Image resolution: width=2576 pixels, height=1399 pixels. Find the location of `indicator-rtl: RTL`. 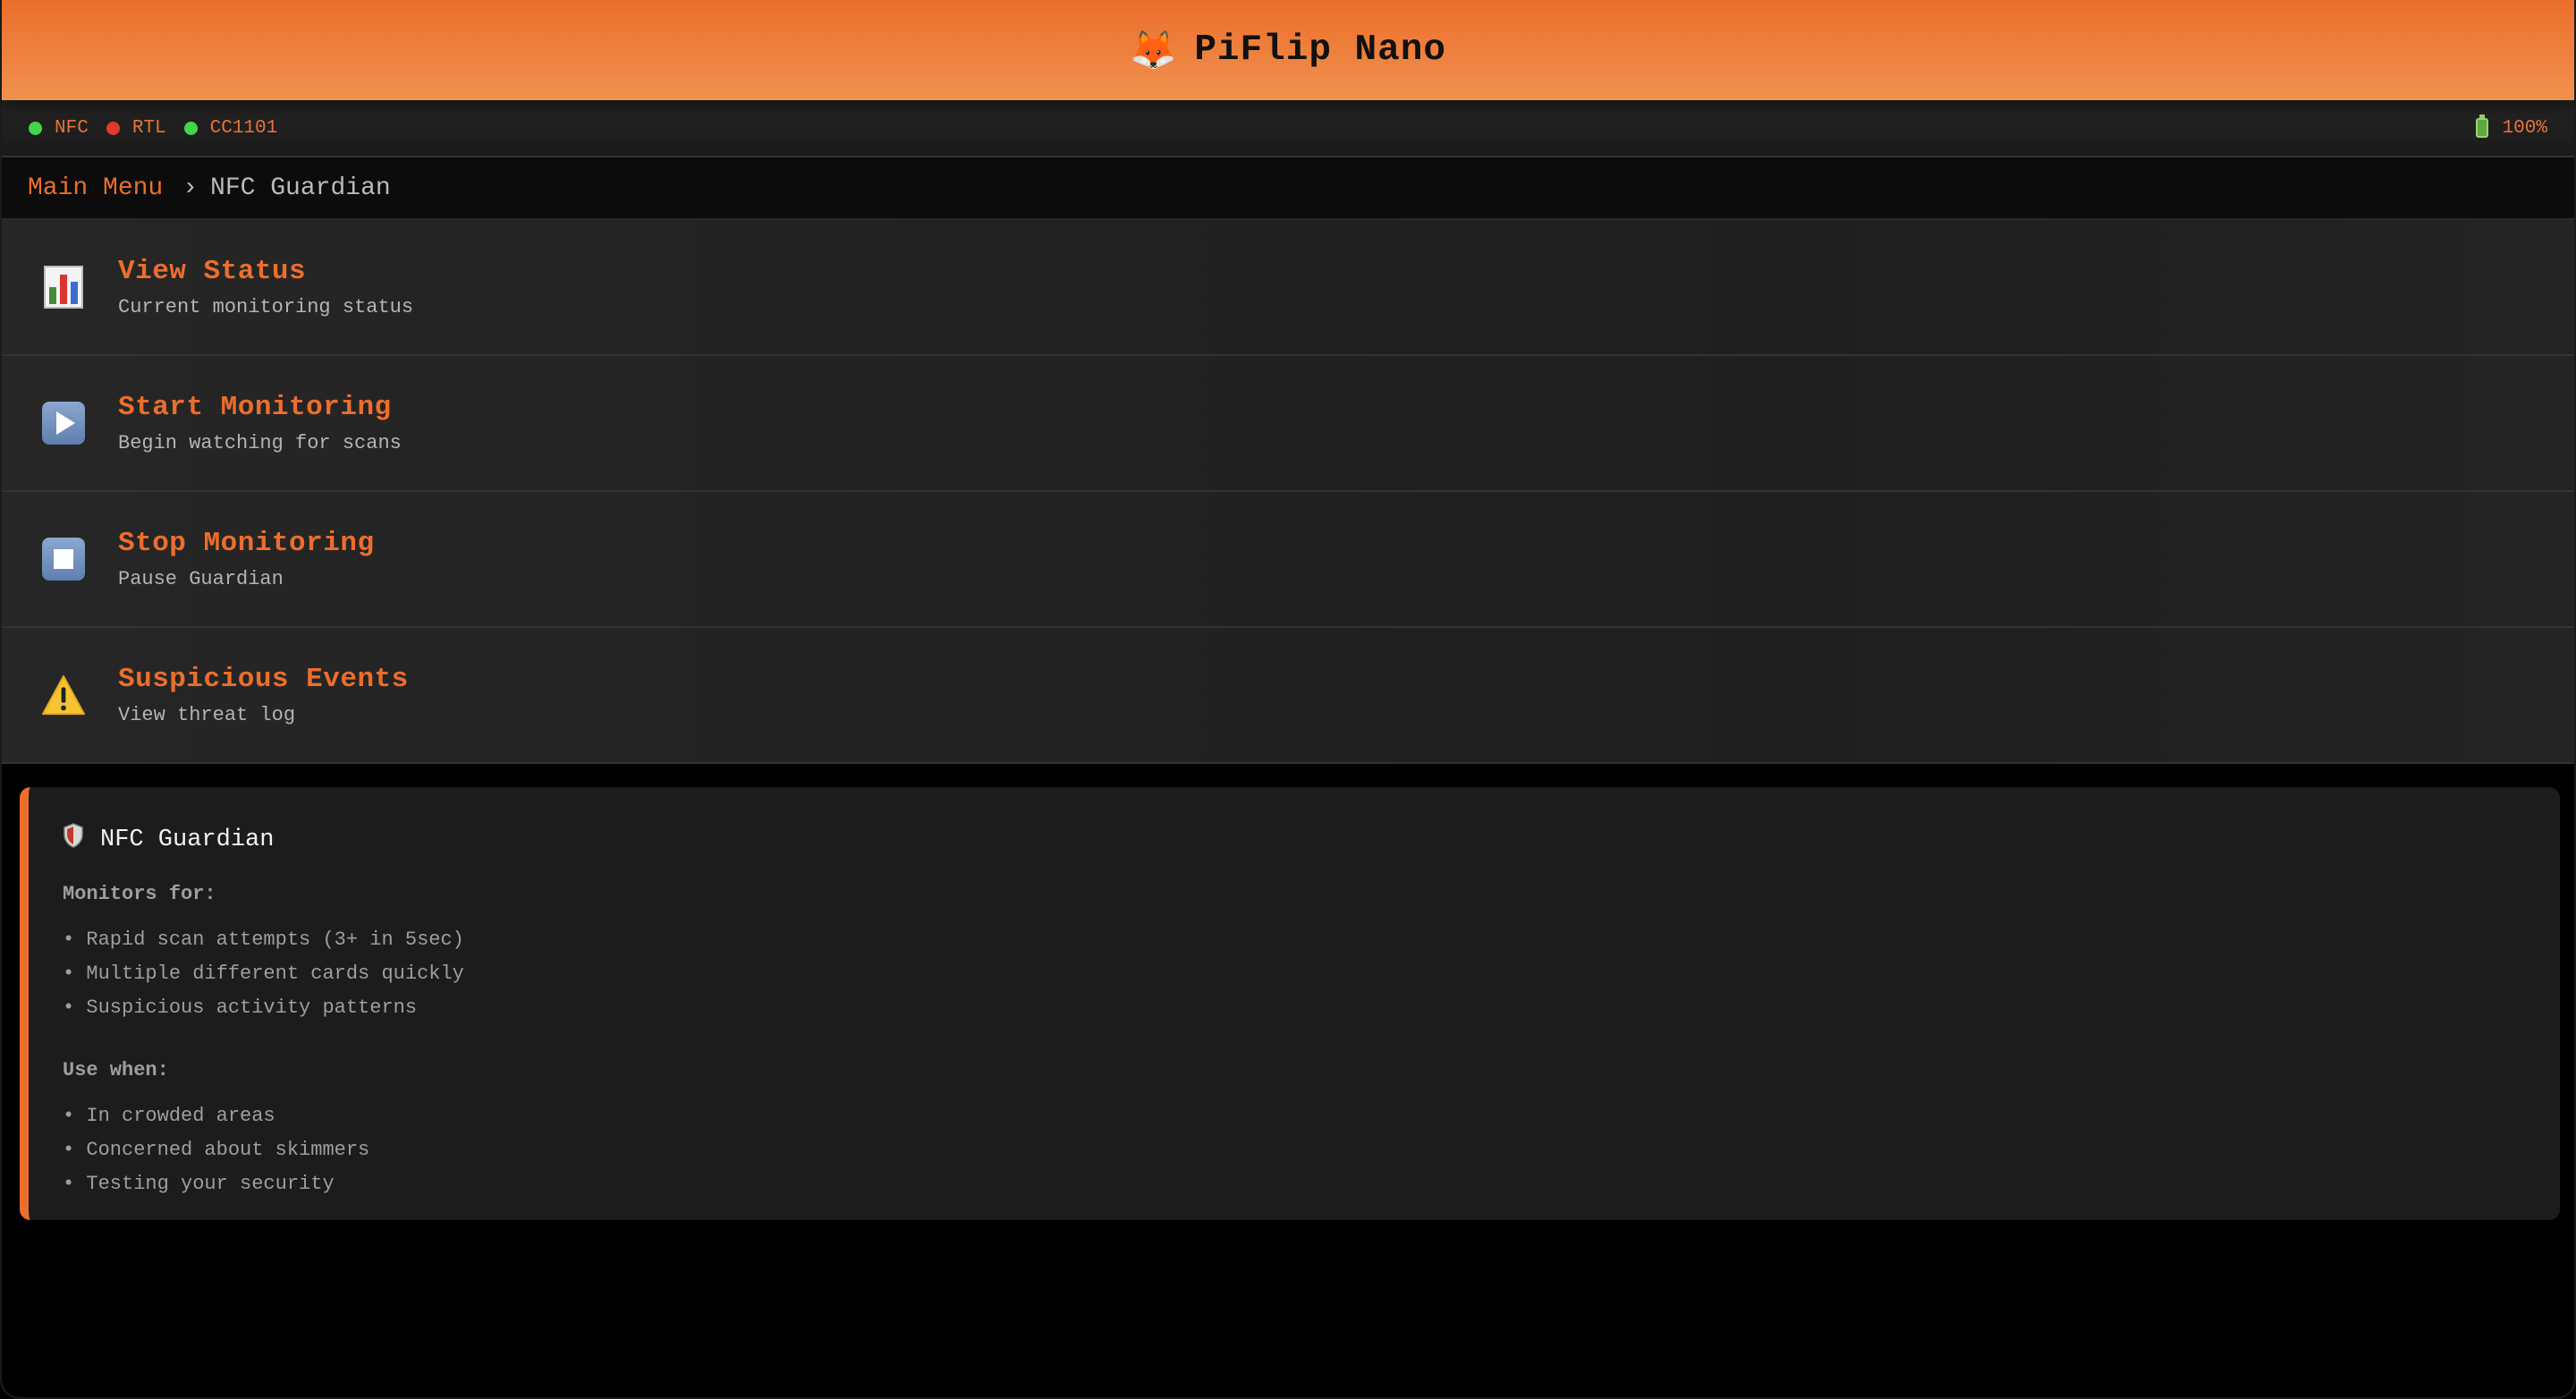

indicator-rtl: RTL is located at coordinates (136, 128).